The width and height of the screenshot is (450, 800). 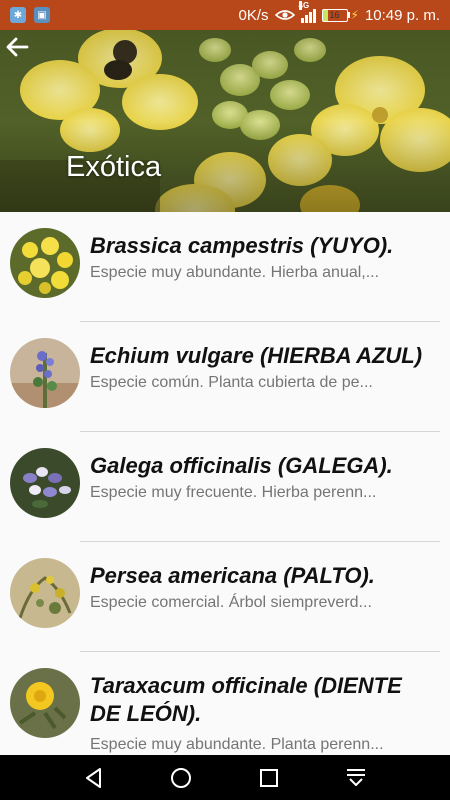 I want to click on species-name: Persea americana (PALTO)., so click(x=232, y=575).